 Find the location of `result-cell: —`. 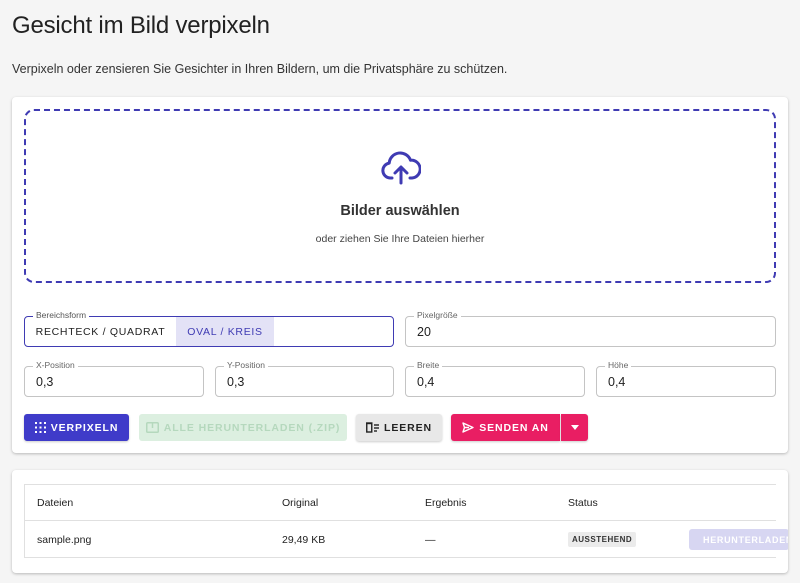

result-cell: — is located at coordinates (430, 540).